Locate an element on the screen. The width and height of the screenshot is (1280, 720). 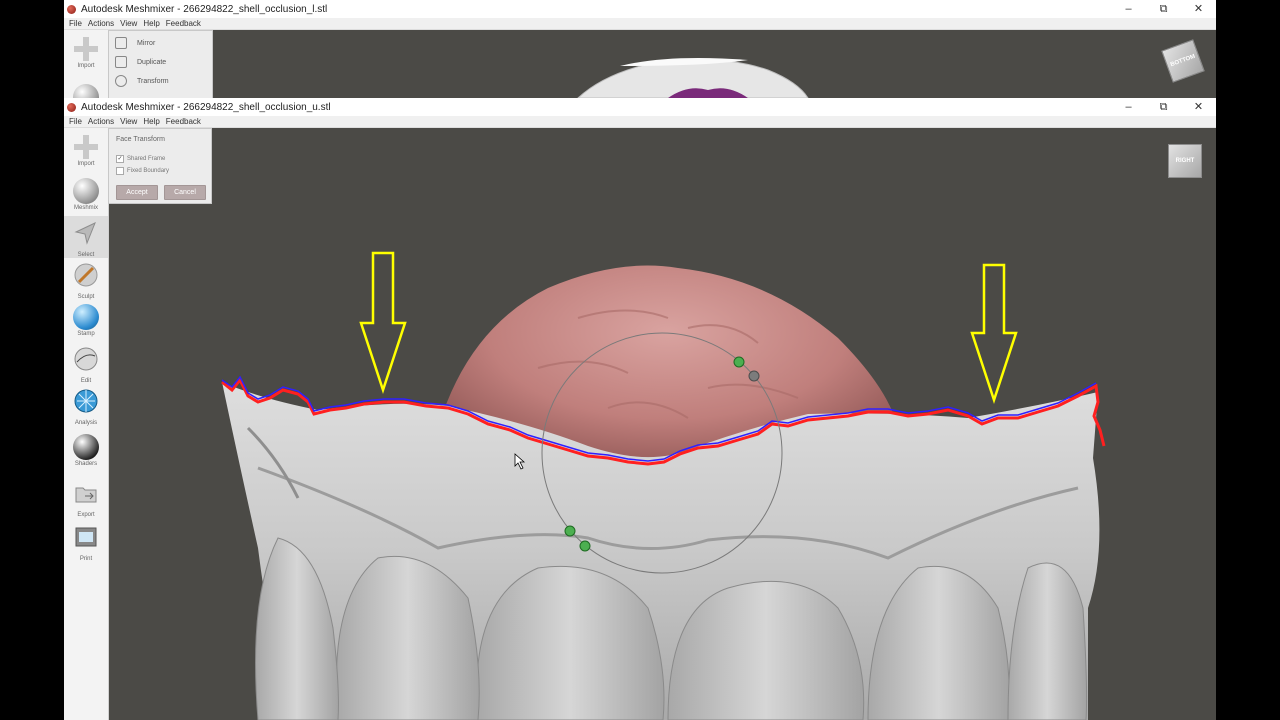
action-duplicate: Duplicate is located at coordinates (140, 62).